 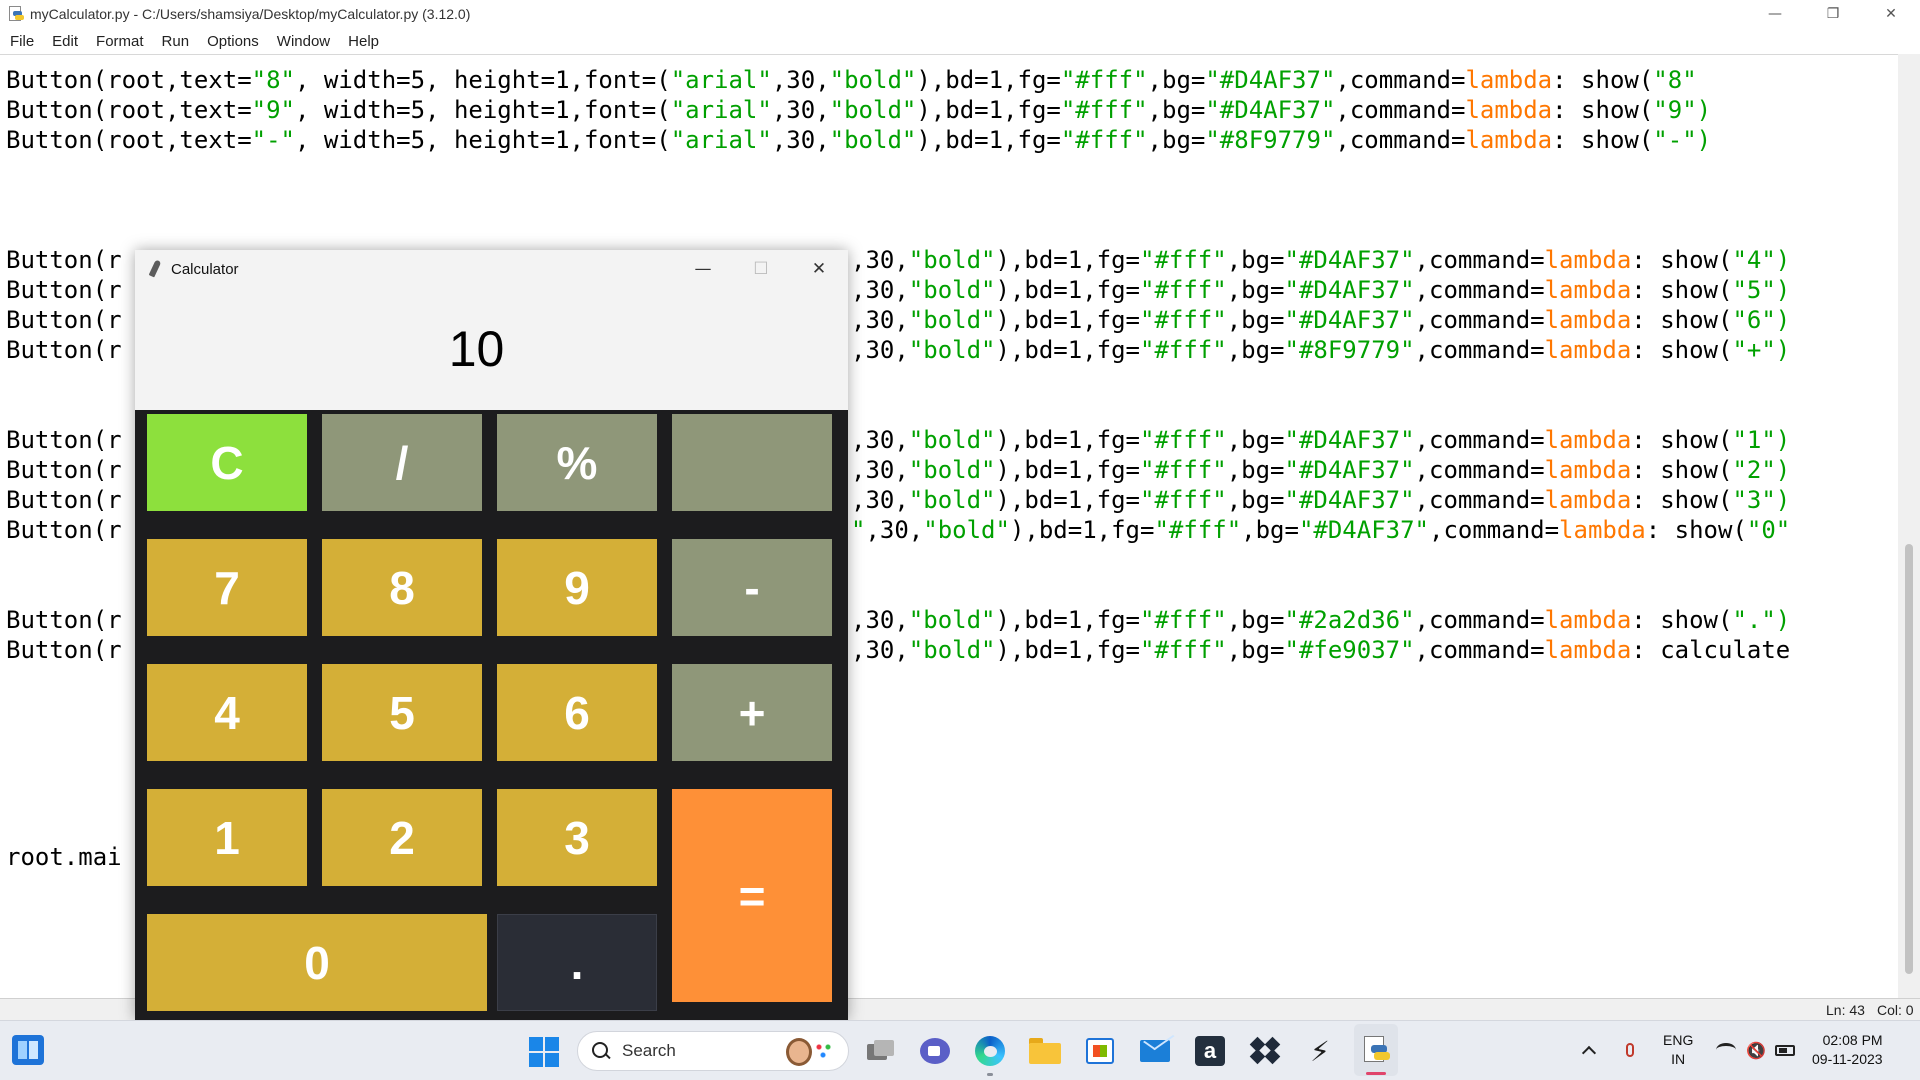 I want to click on clock: 02:08 PM 09-11-2023, so click(x=1847, y=1050).